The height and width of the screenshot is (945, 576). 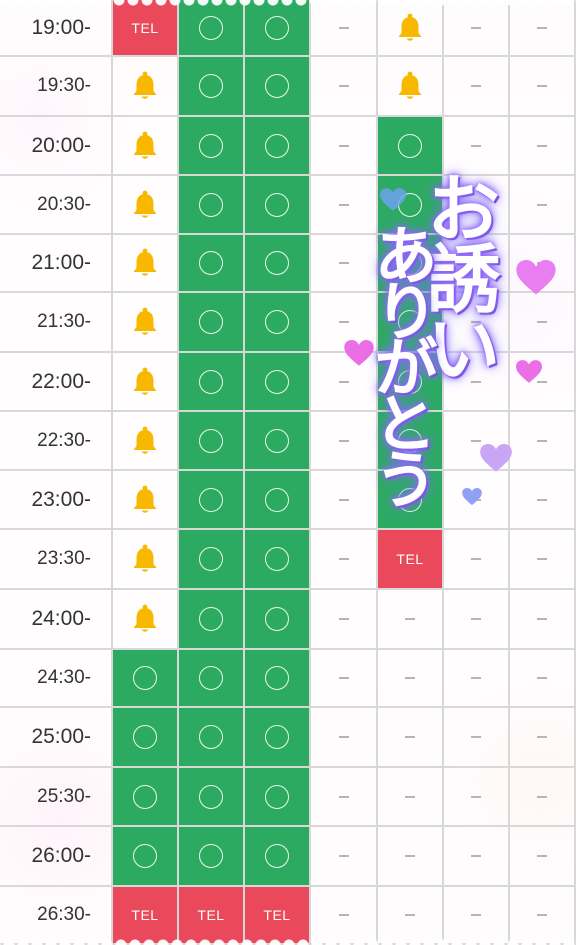 I want to click on schedule-row: 23:00-, so click(x=288, y=500).